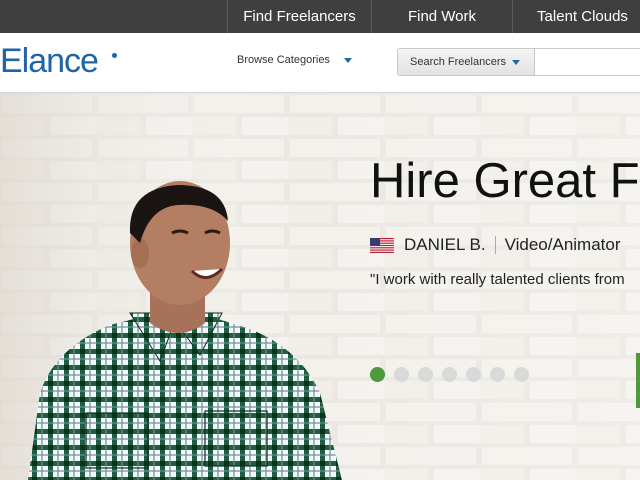 Image resolution: width=640 pixels, height=480 pixels. I want to click on us-flag-icon, so click(382, 245).